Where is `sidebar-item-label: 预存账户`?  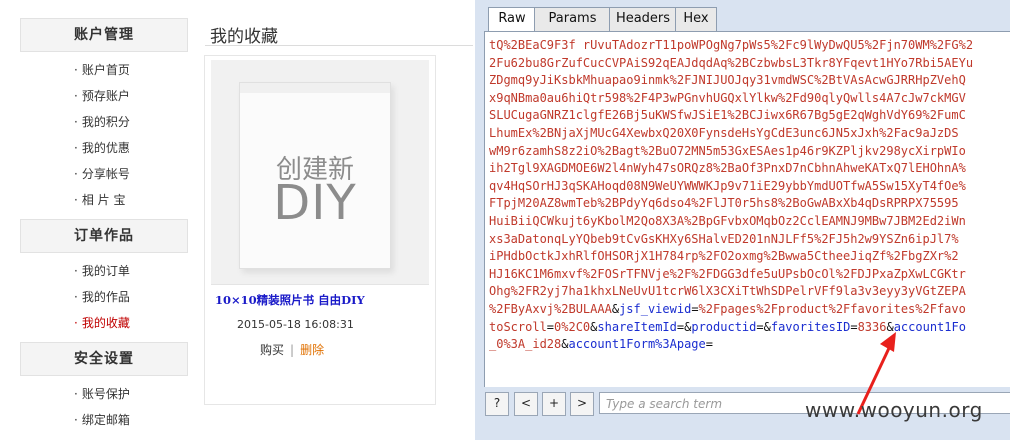 sidebar-item-label: 预存账户 is located at coordinates (105, 96).